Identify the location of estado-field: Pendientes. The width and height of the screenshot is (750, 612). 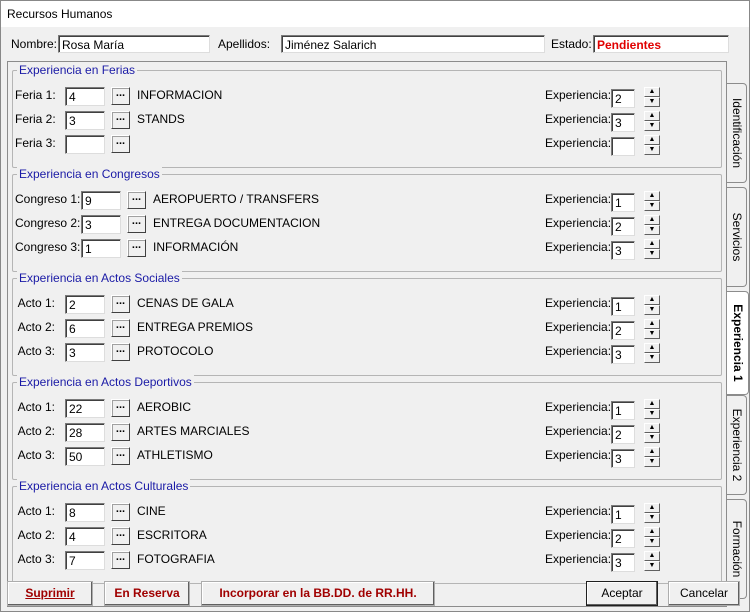
(661, 44).